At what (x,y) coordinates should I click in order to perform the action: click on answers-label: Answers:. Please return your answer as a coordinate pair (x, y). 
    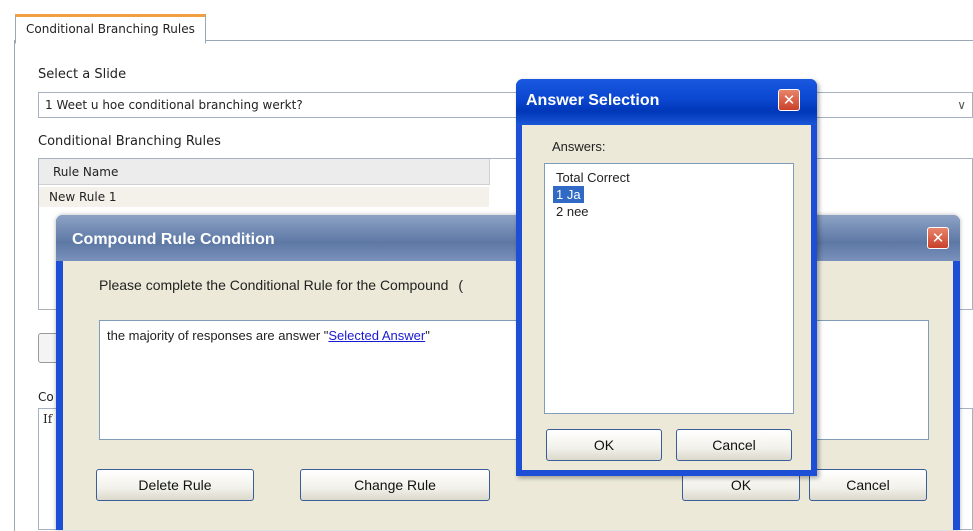
    Looking at the image, I should click on (579, 146).